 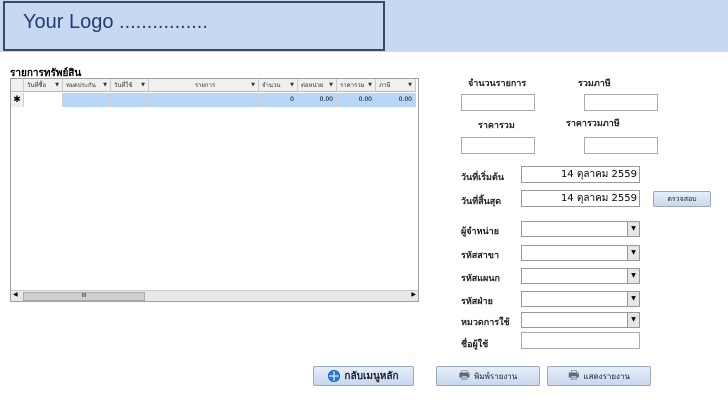 I want to click on column-label: ราคารวม, so click(x=352, y=85).